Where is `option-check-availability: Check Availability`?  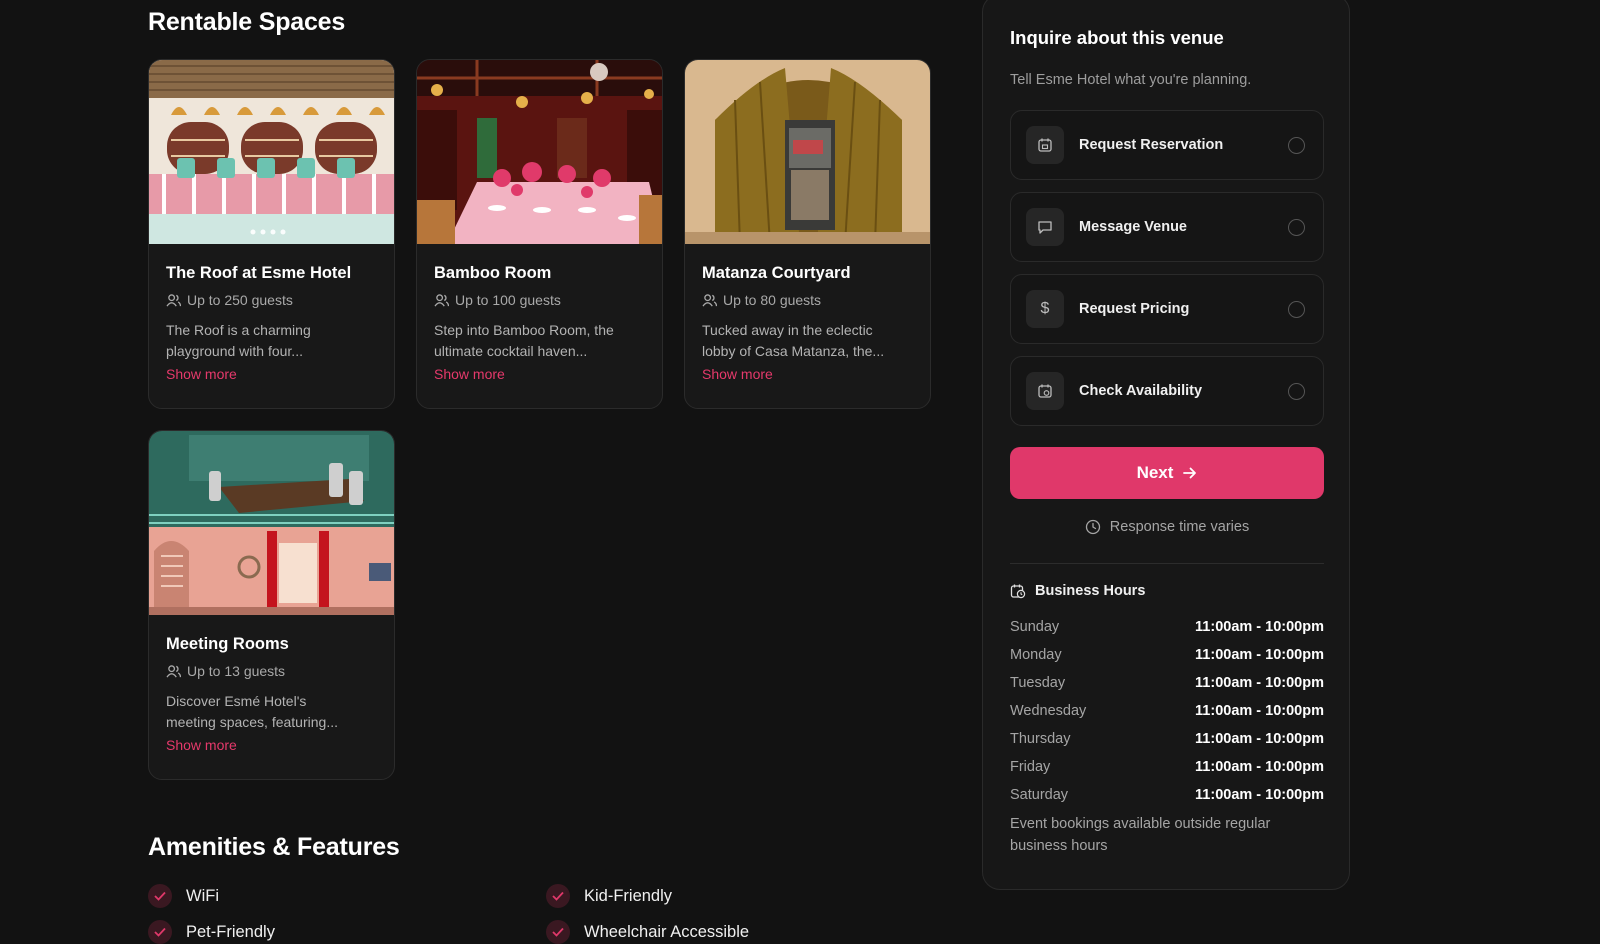 option-check-availability: Check Availability is located at coordinates (1167, 391).